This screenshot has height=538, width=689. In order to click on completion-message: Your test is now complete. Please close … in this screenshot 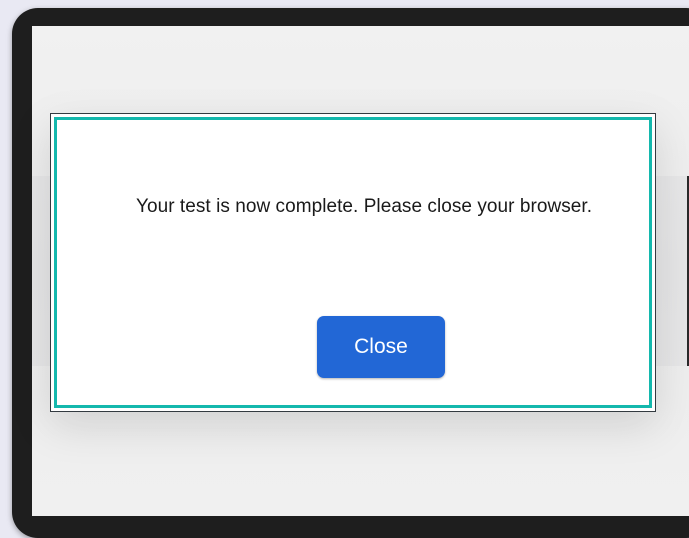, I will do `click(364, 206)`.